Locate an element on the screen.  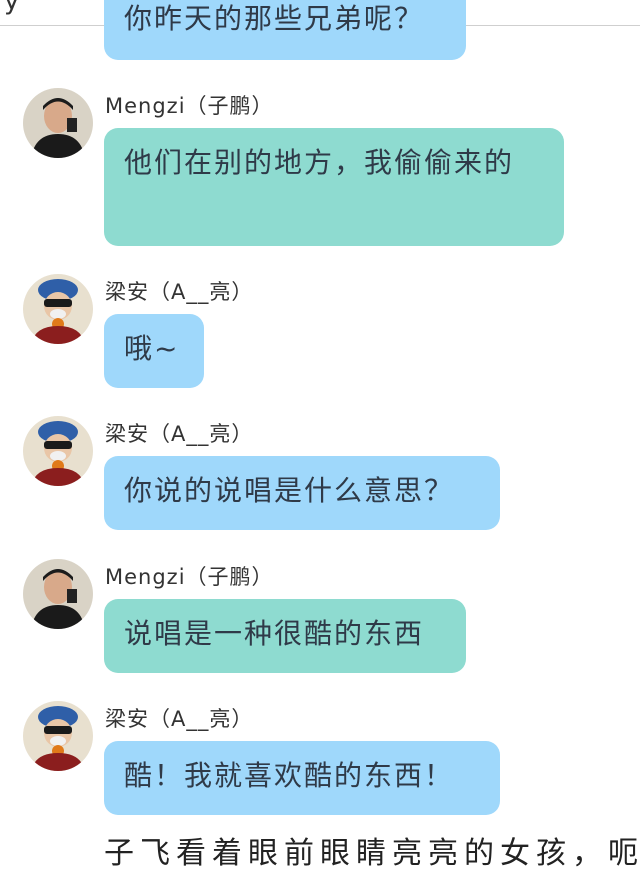
message-bubble: 说唱是一种很酷的东西 is located at coordinates (285, 636).